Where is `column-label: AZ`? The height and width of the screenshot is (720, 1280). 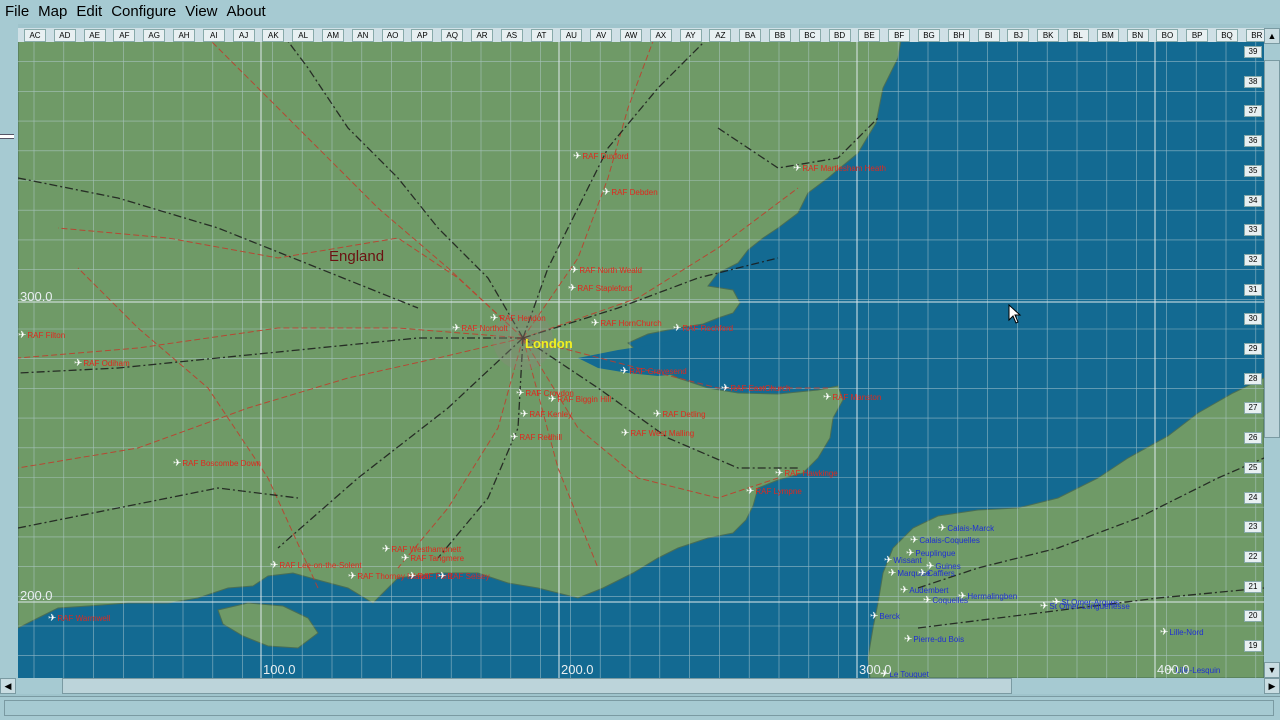 column-label: AZ is located at coordinates (720, 35).